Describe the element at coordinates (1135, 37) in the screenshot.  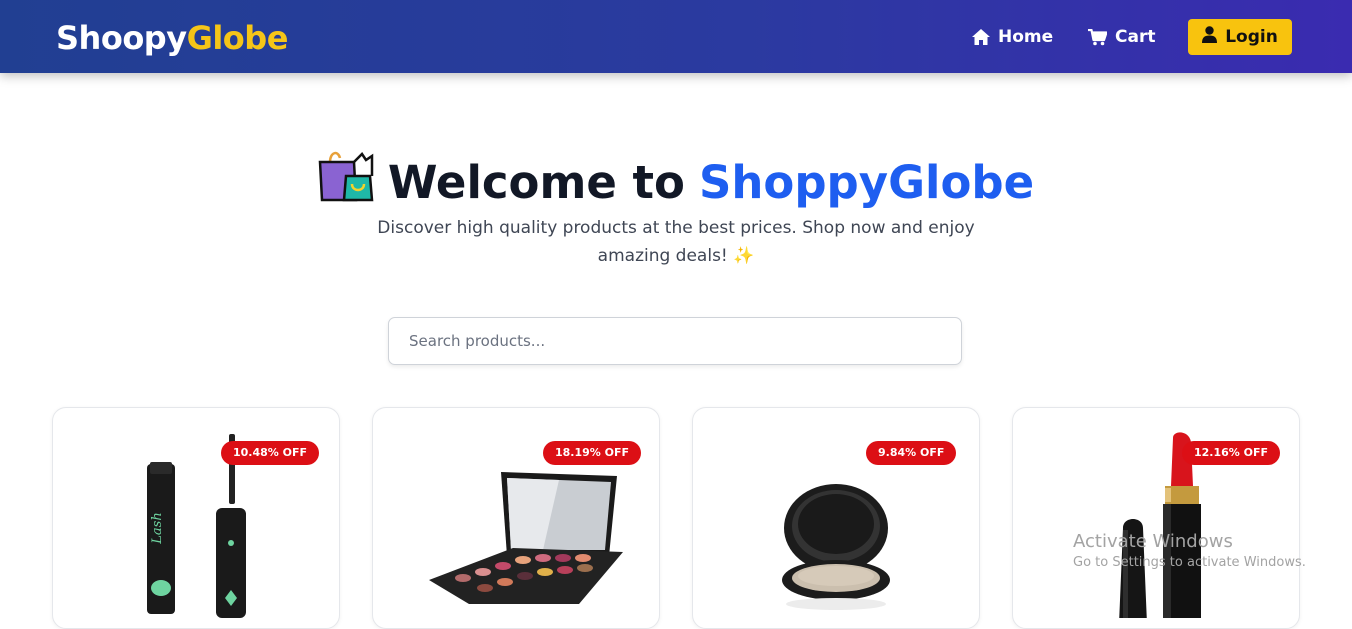
I see `nav-cart-label: Cart` at that location.